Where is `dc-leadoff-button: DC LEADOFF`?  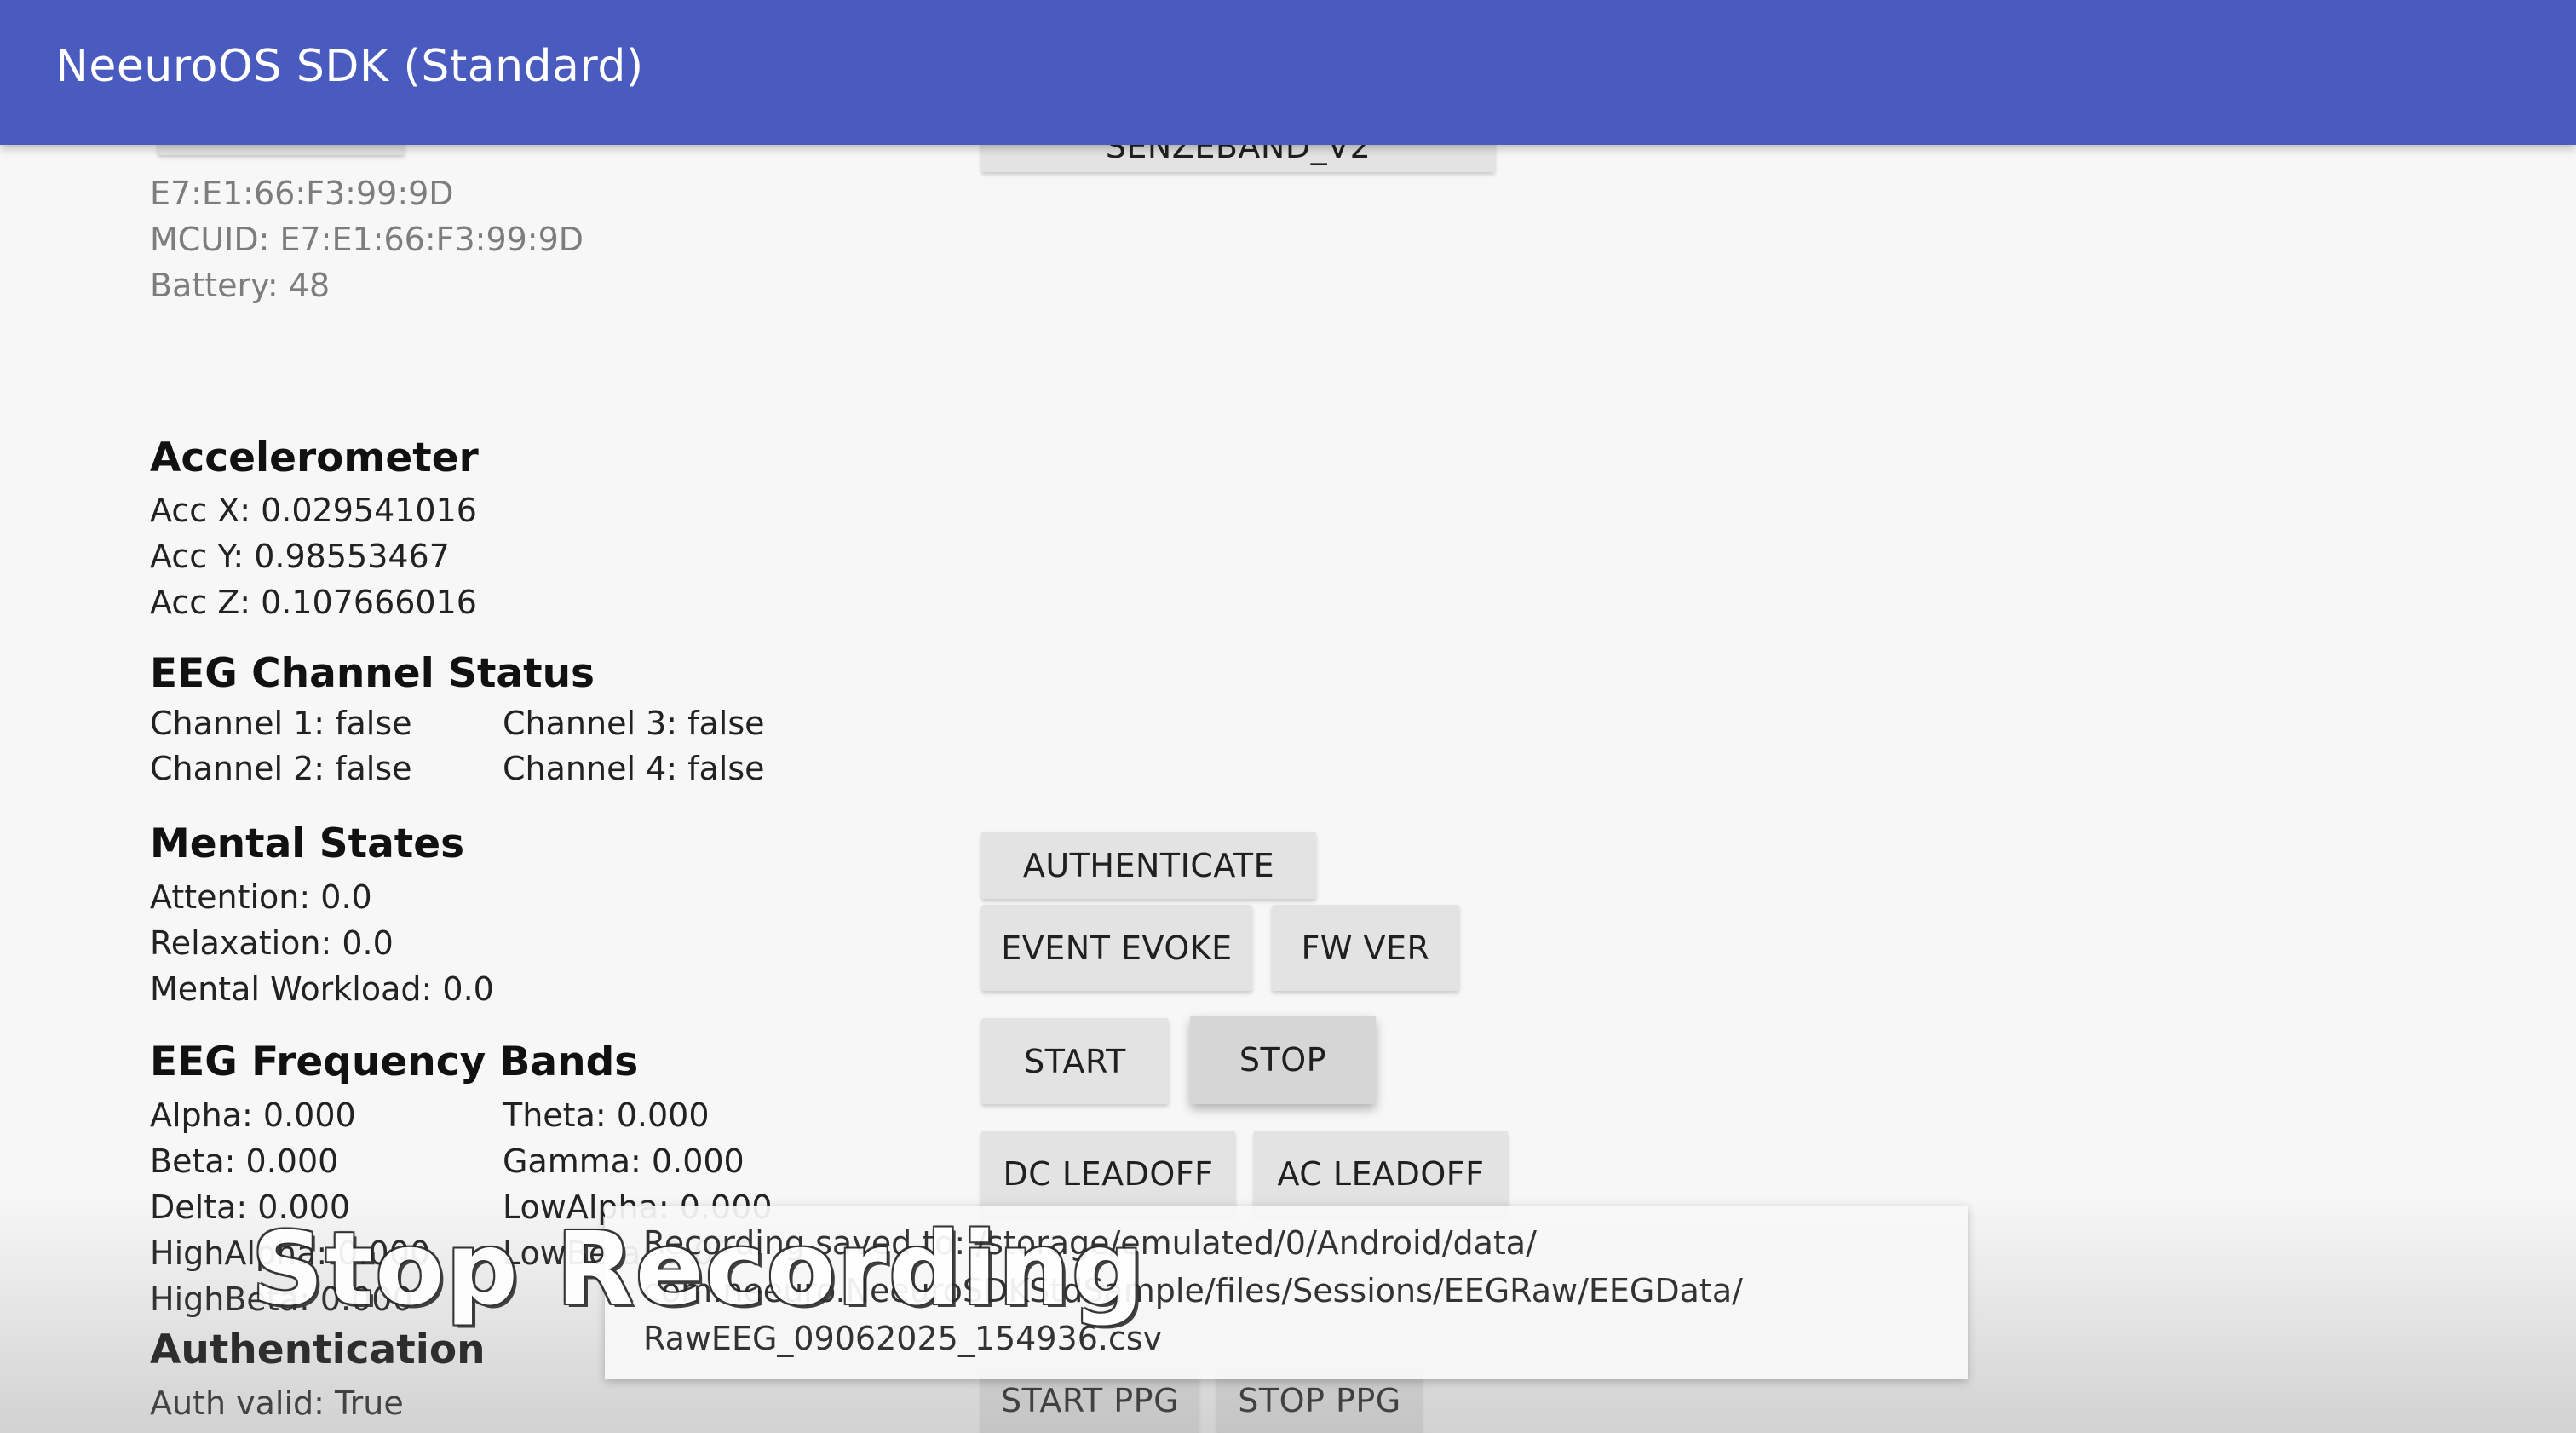 dc-leadoff-button: DC LEADOFF is located at coordinates (1108, 1174).